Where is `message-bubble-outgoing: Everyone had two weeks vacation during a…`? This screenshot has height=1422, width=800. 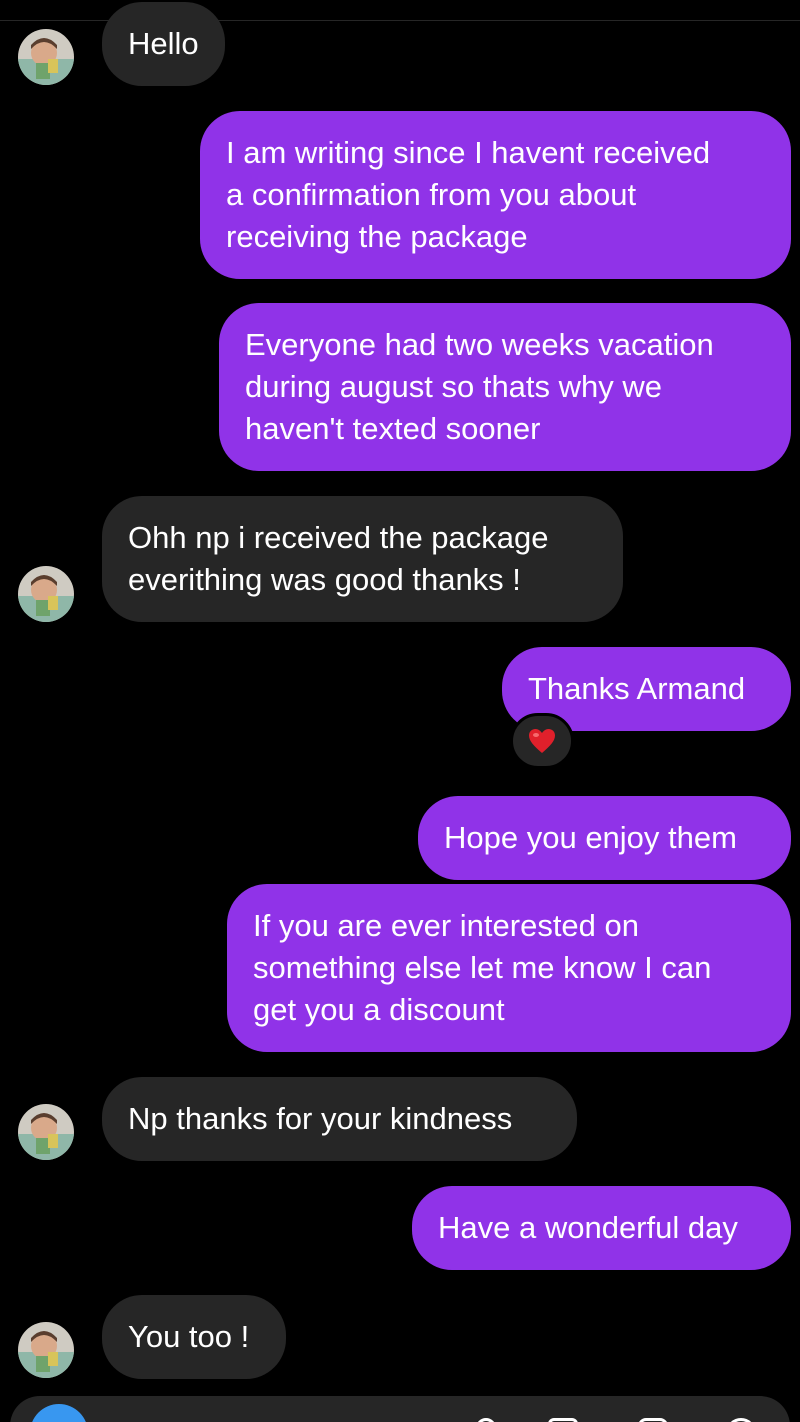 message-bubble-outgoing: Everyone had two weeks vacation during a… is located at coordinates (505, 387).